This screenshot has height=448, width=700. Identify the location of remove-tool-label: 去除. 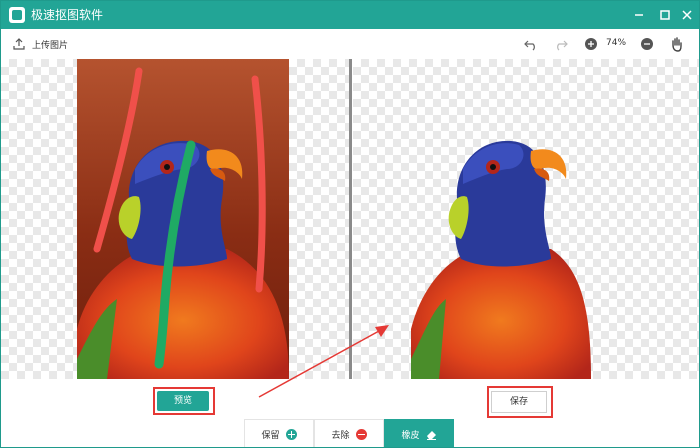
(340, 435).